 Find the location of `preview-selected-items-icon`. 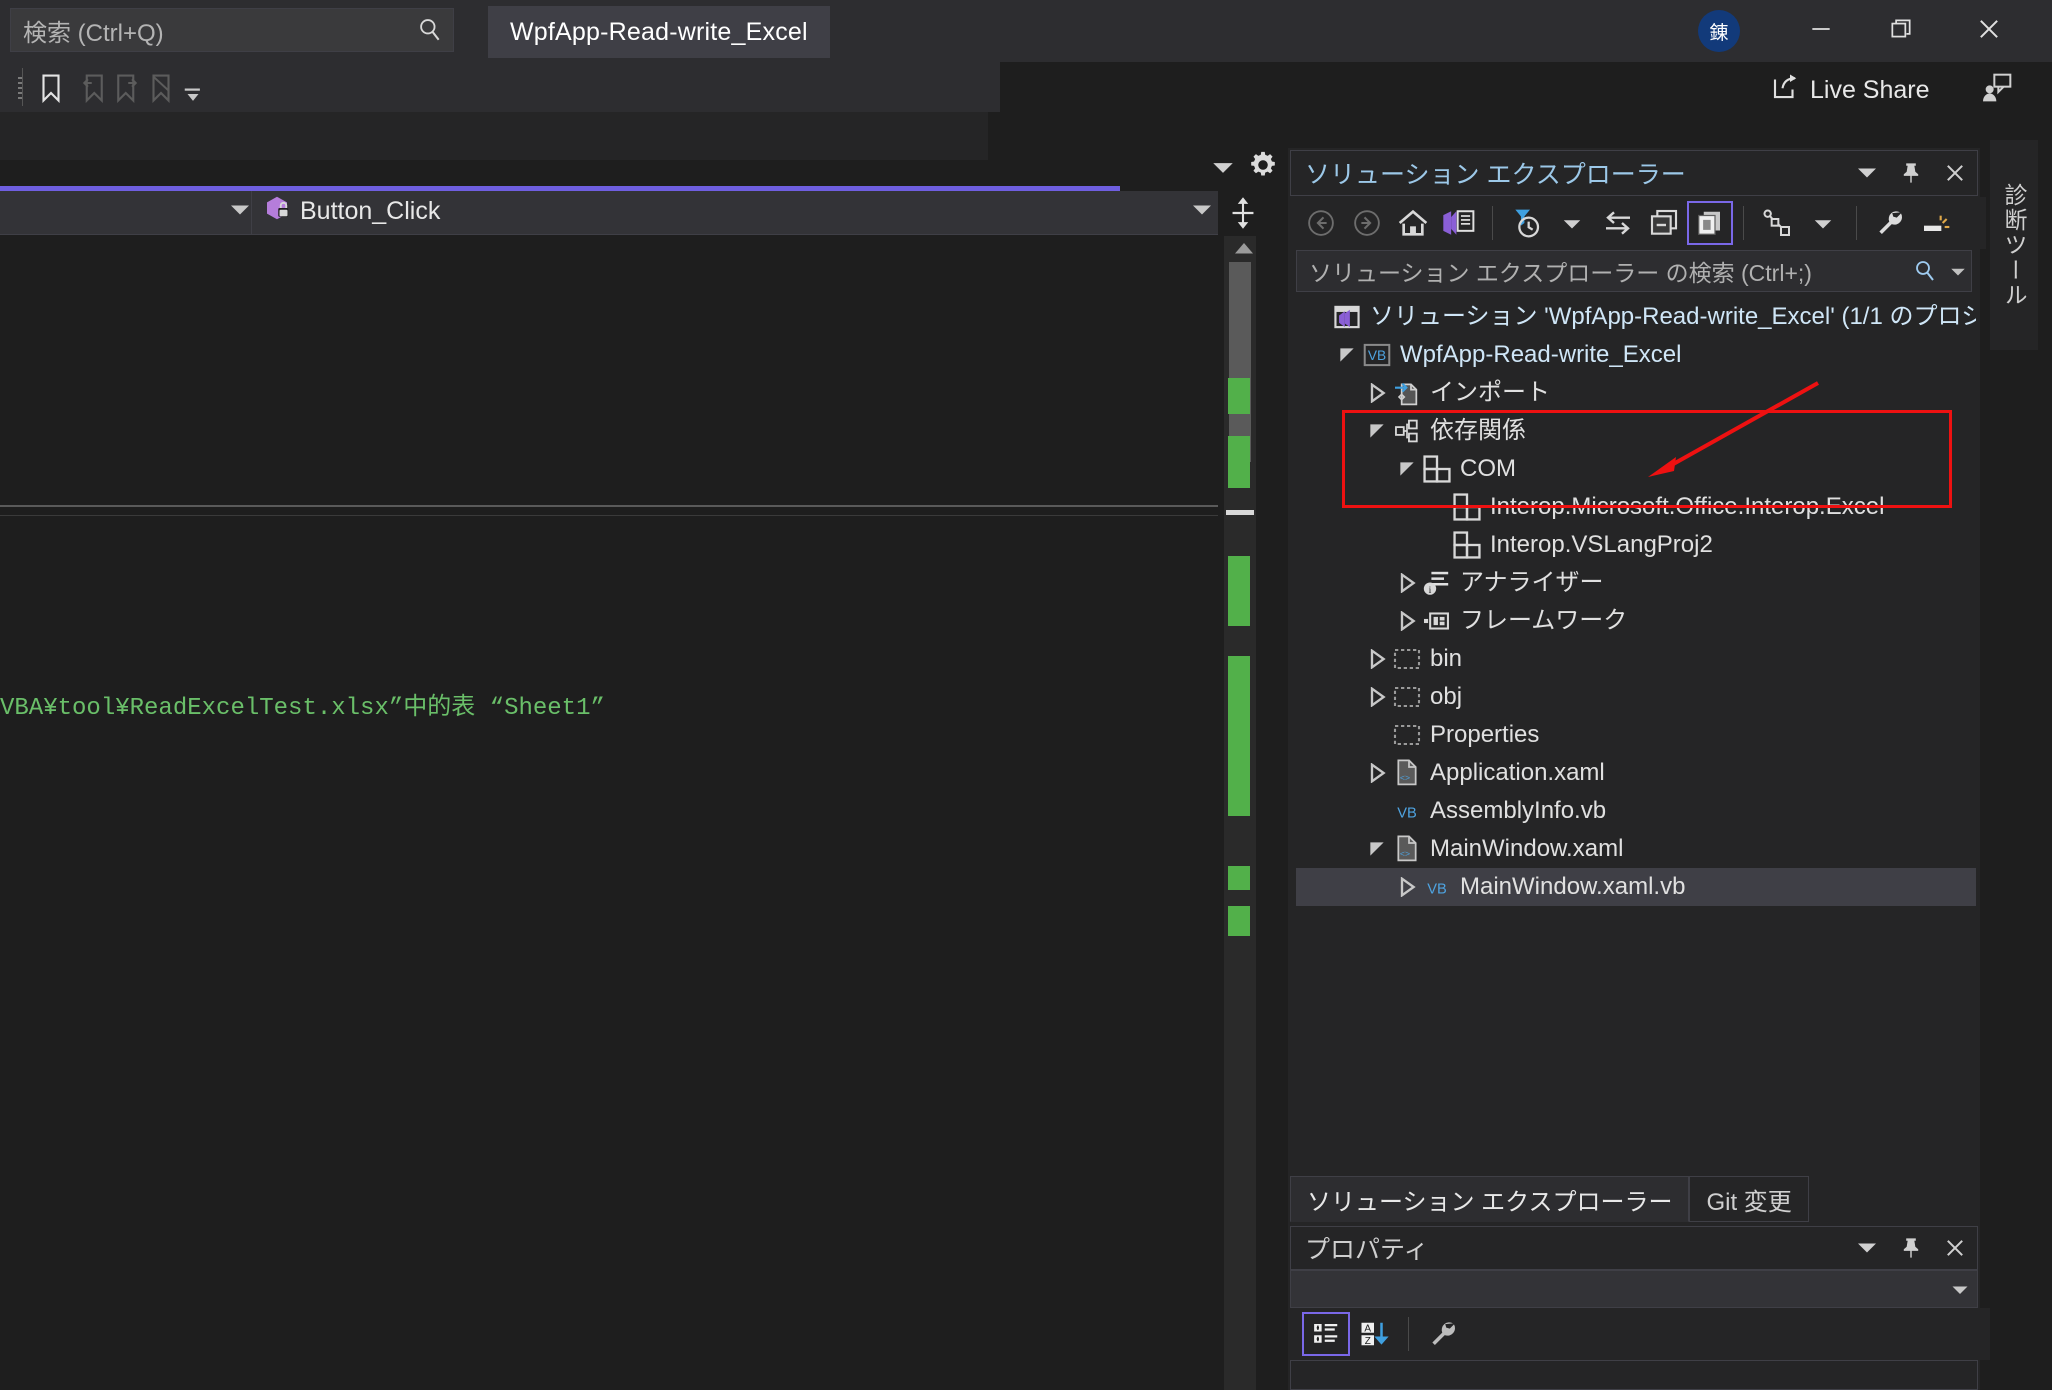

preview-selected-items-icon is located at coordinates (1936, 223).